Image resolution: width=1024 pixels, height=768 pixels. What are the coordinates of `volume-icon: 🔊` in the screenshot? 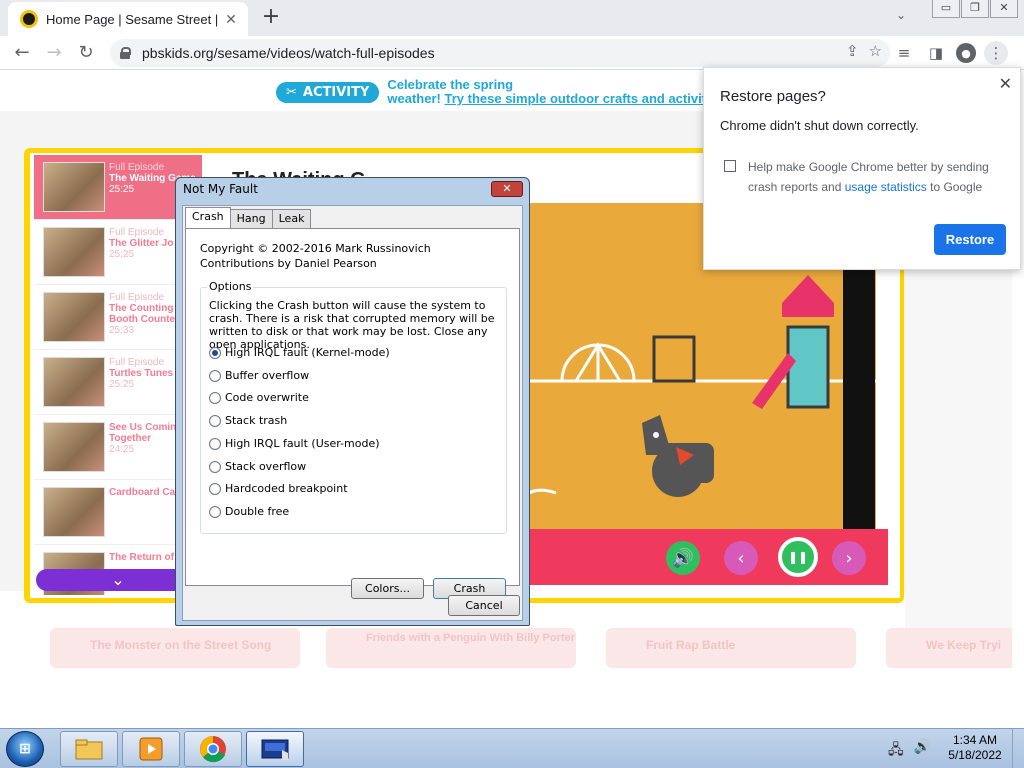 It's located at (683, 558).